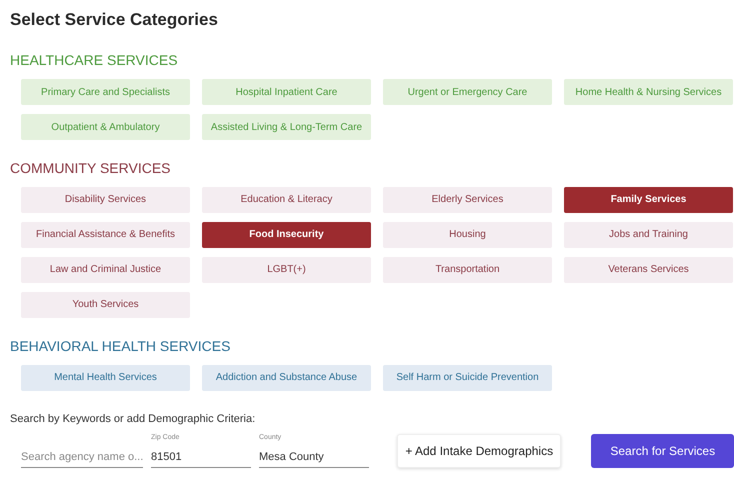  Describe the element at coordinates (286, 199) in the screenshot. I see `category-button: Education & Literacy` at that location.